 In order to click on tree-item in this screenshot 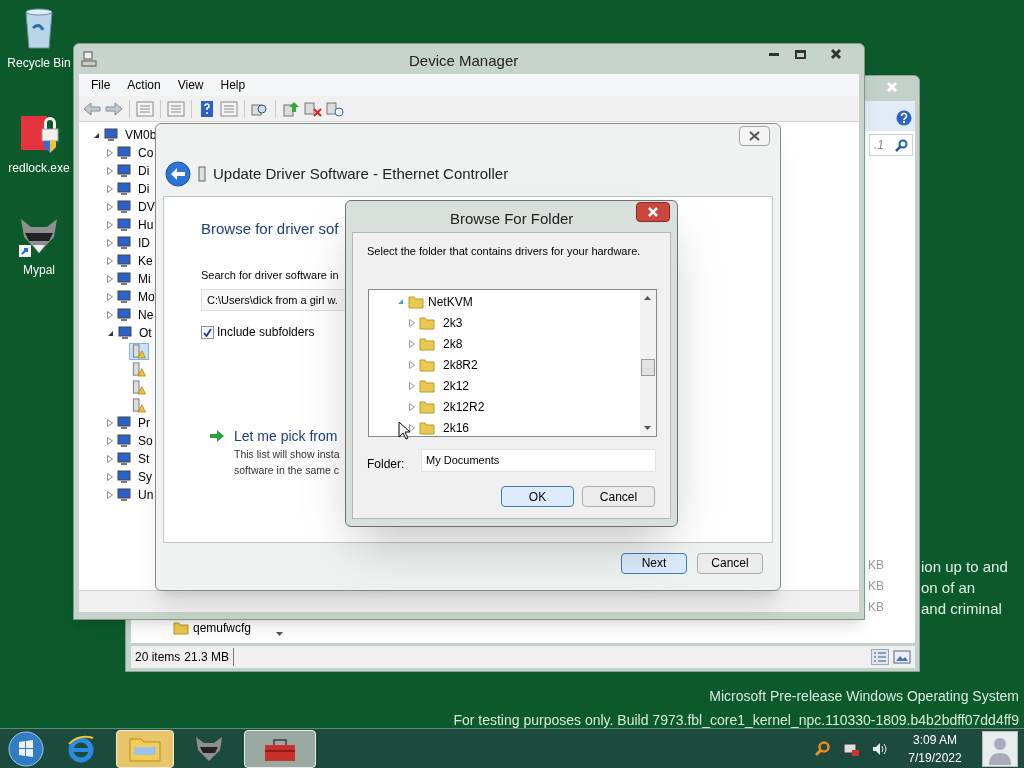, I will do `click(139, 351)`.